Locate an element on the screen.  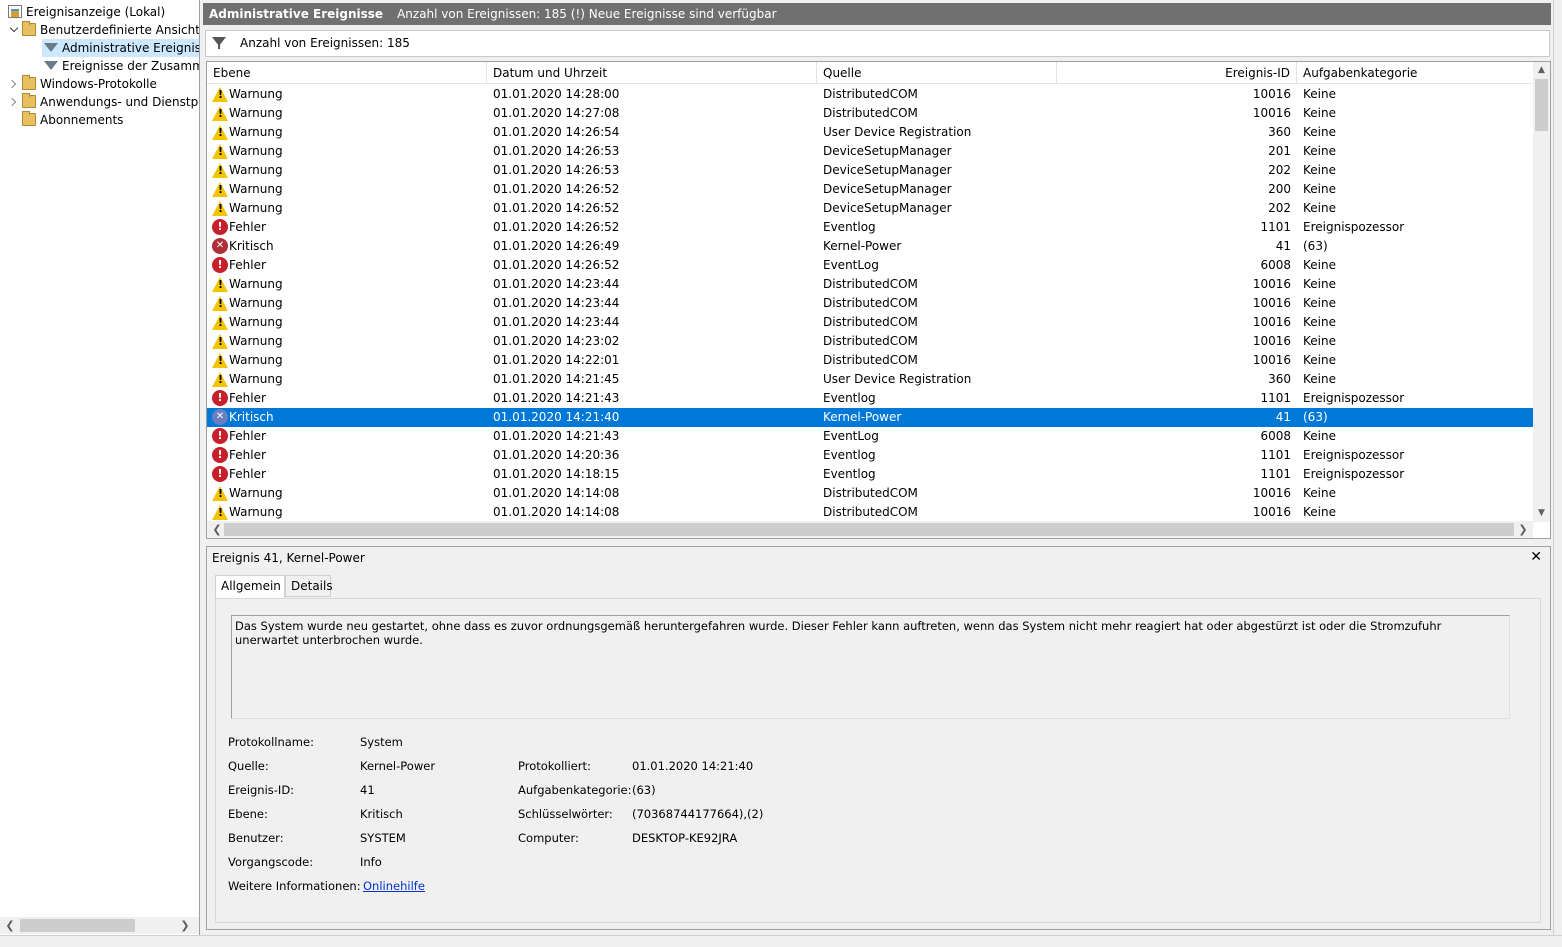
tree-horizontal-scrollbar: ❮ ❯ is located at coordinates (99, 925).